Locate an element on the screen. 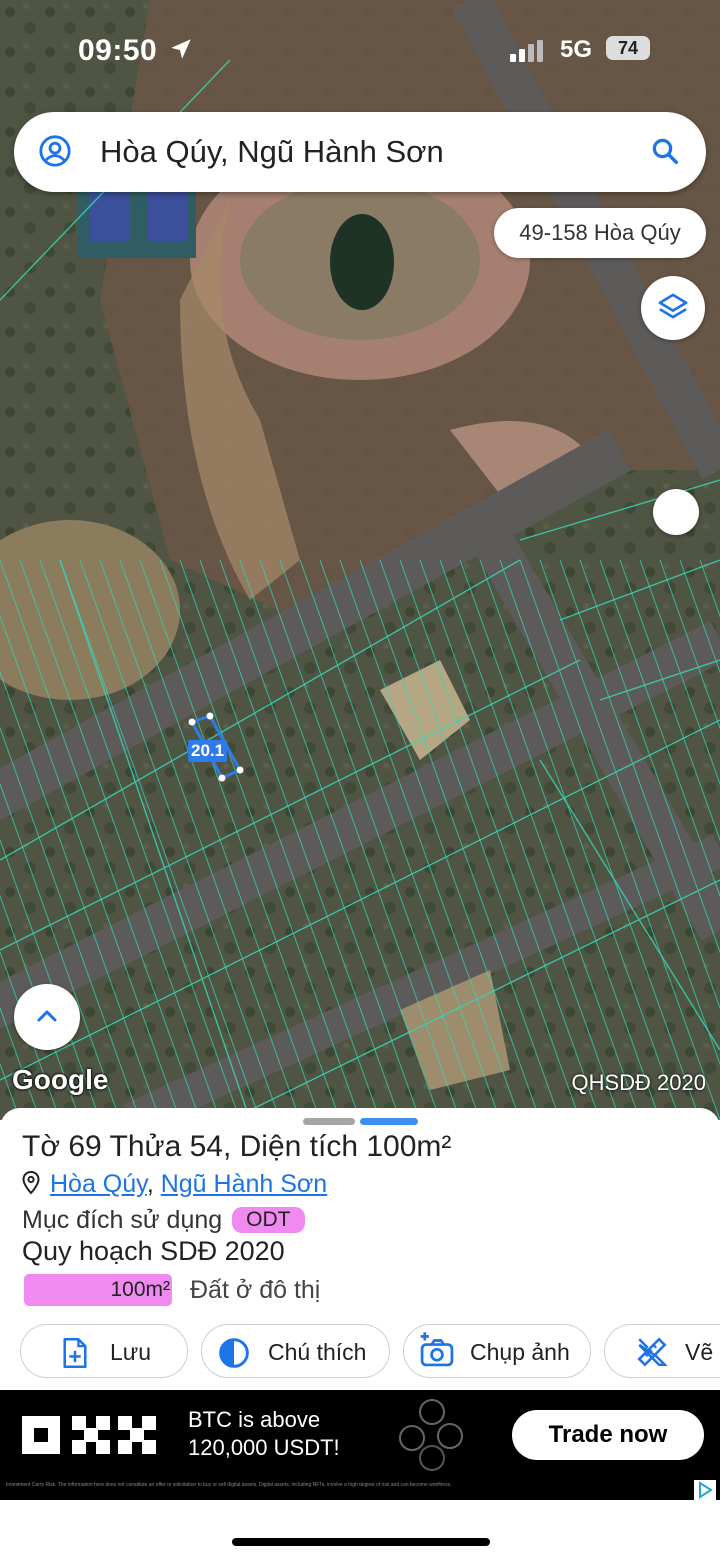 This screenshot has width=720, height=1560. camera-add-icon is located at coordinates (437, 1349).